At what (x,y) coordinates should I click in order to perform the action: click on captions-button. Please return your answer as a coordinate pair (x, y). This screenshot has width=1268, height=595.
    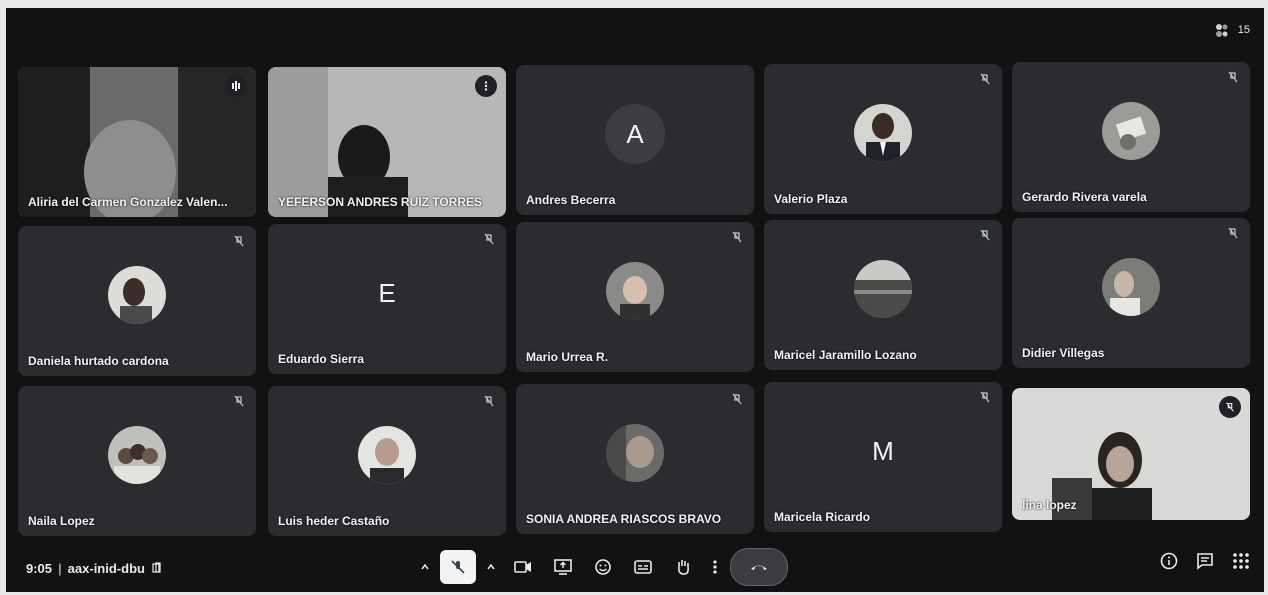
    Looking at the image, I should click on (643, 567).